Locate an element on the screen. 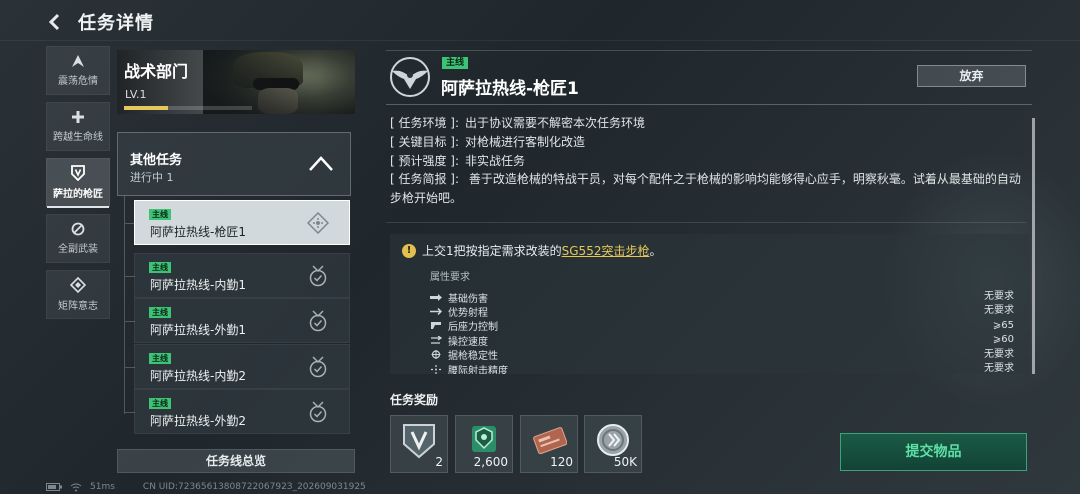  info-value: 对枪械进行客制化改造 is located at coordinates (525, 141).